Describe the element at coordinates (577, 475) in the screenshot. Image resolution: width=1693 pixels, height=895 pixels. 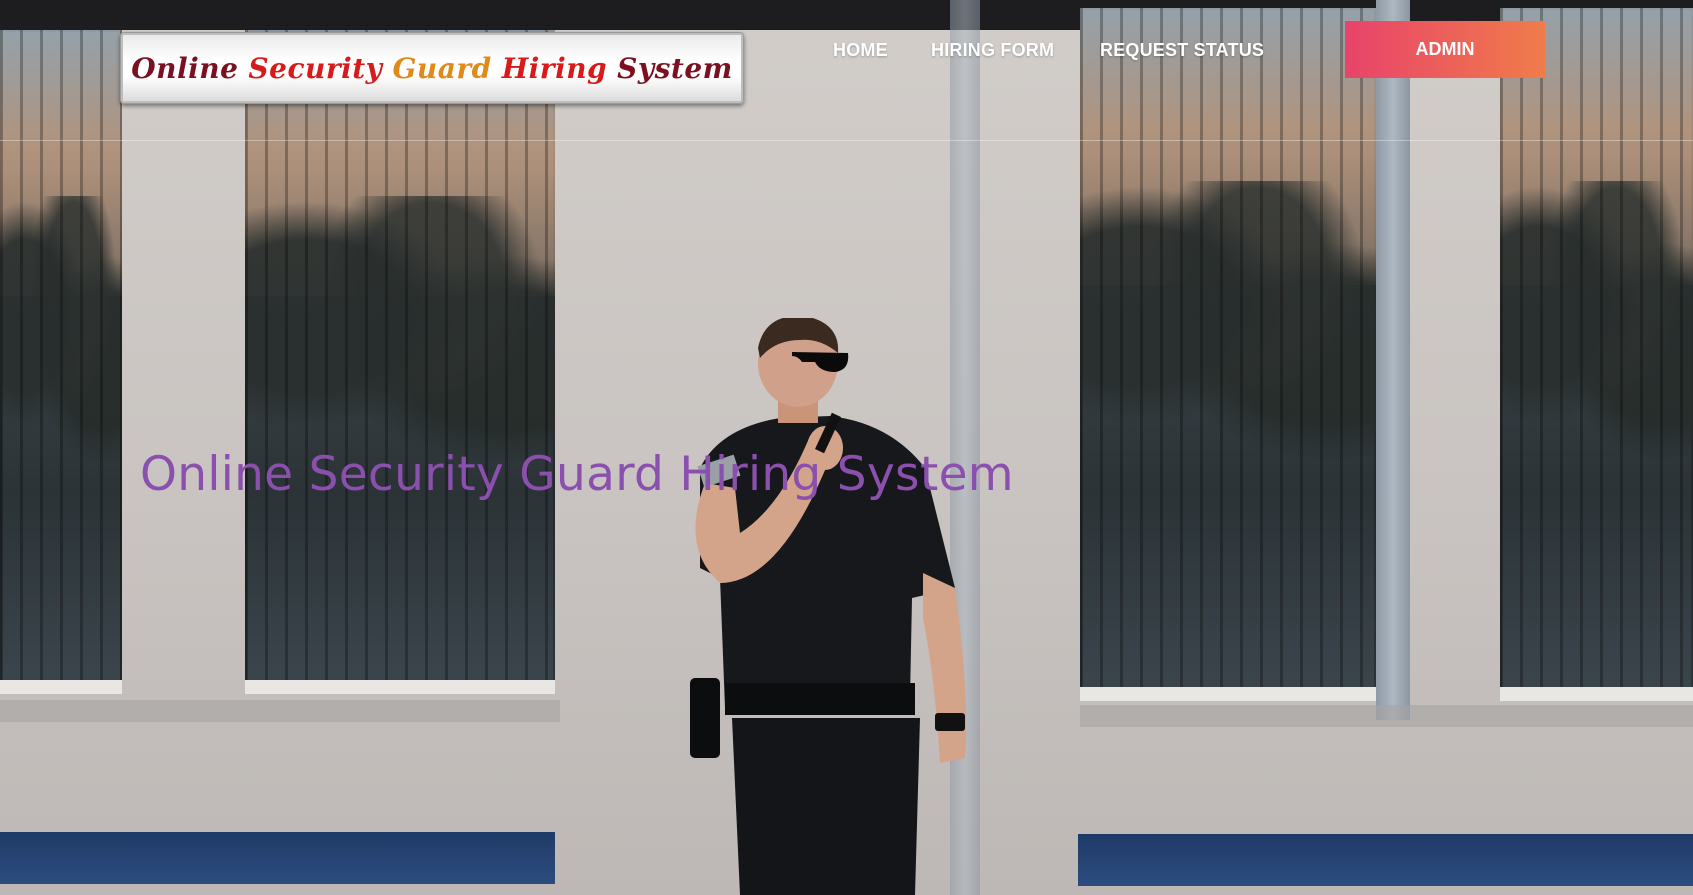
I see `hero-title: Online Security Guard Hiring System` at that location.